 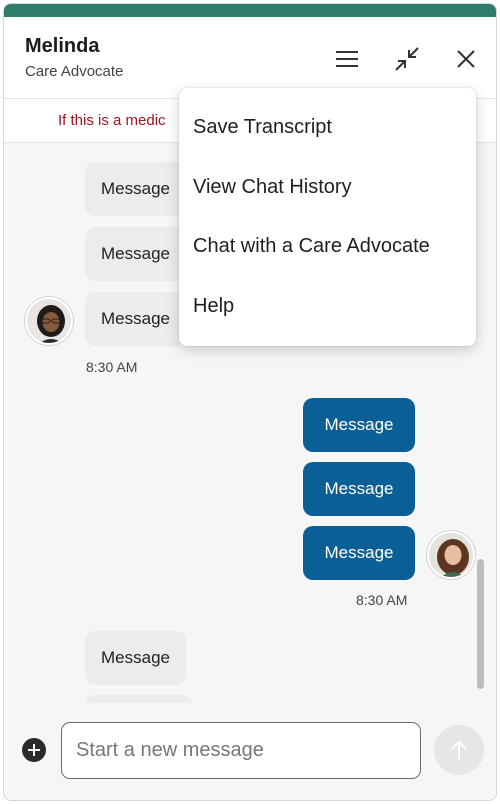 I want to click on agent-avatar-image, so click(x=49, y=321).